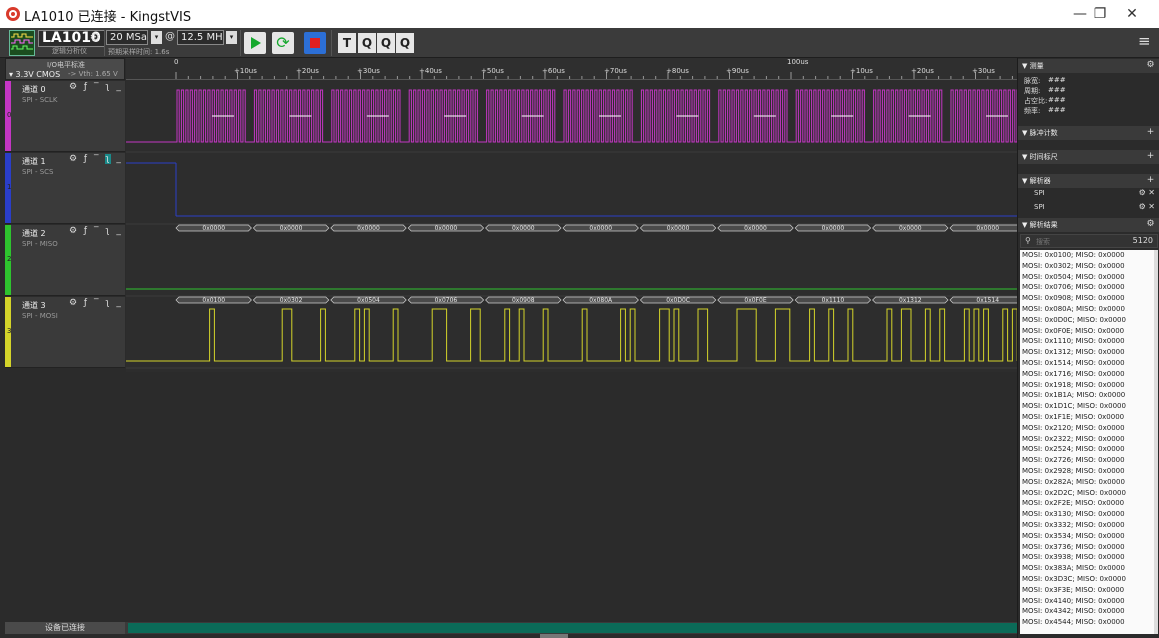 The height and width of the screenshot is (638, 1159). What do you see at coordinates (677, 71) in the screenshot?
I see `ruler-tick-label: +80us` at bounding box center [677, 71].